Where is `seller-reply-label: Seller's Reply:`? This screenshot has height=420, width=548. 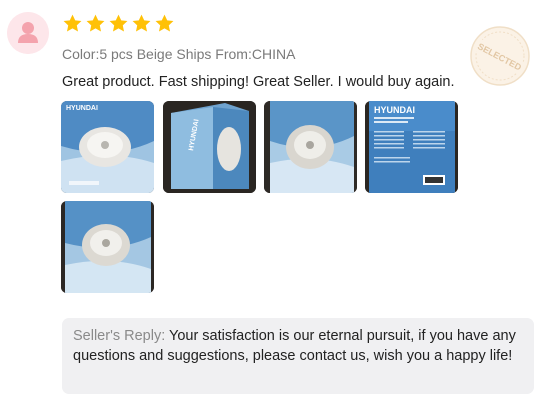 seller-reply-label: Seller's Reply: is located at coordinates (119, 336).